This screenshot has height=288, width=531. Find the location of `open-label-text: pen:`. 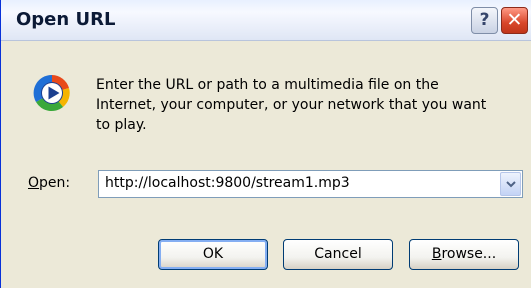

open-label-text: pen: is located at coordinates (55, 183).